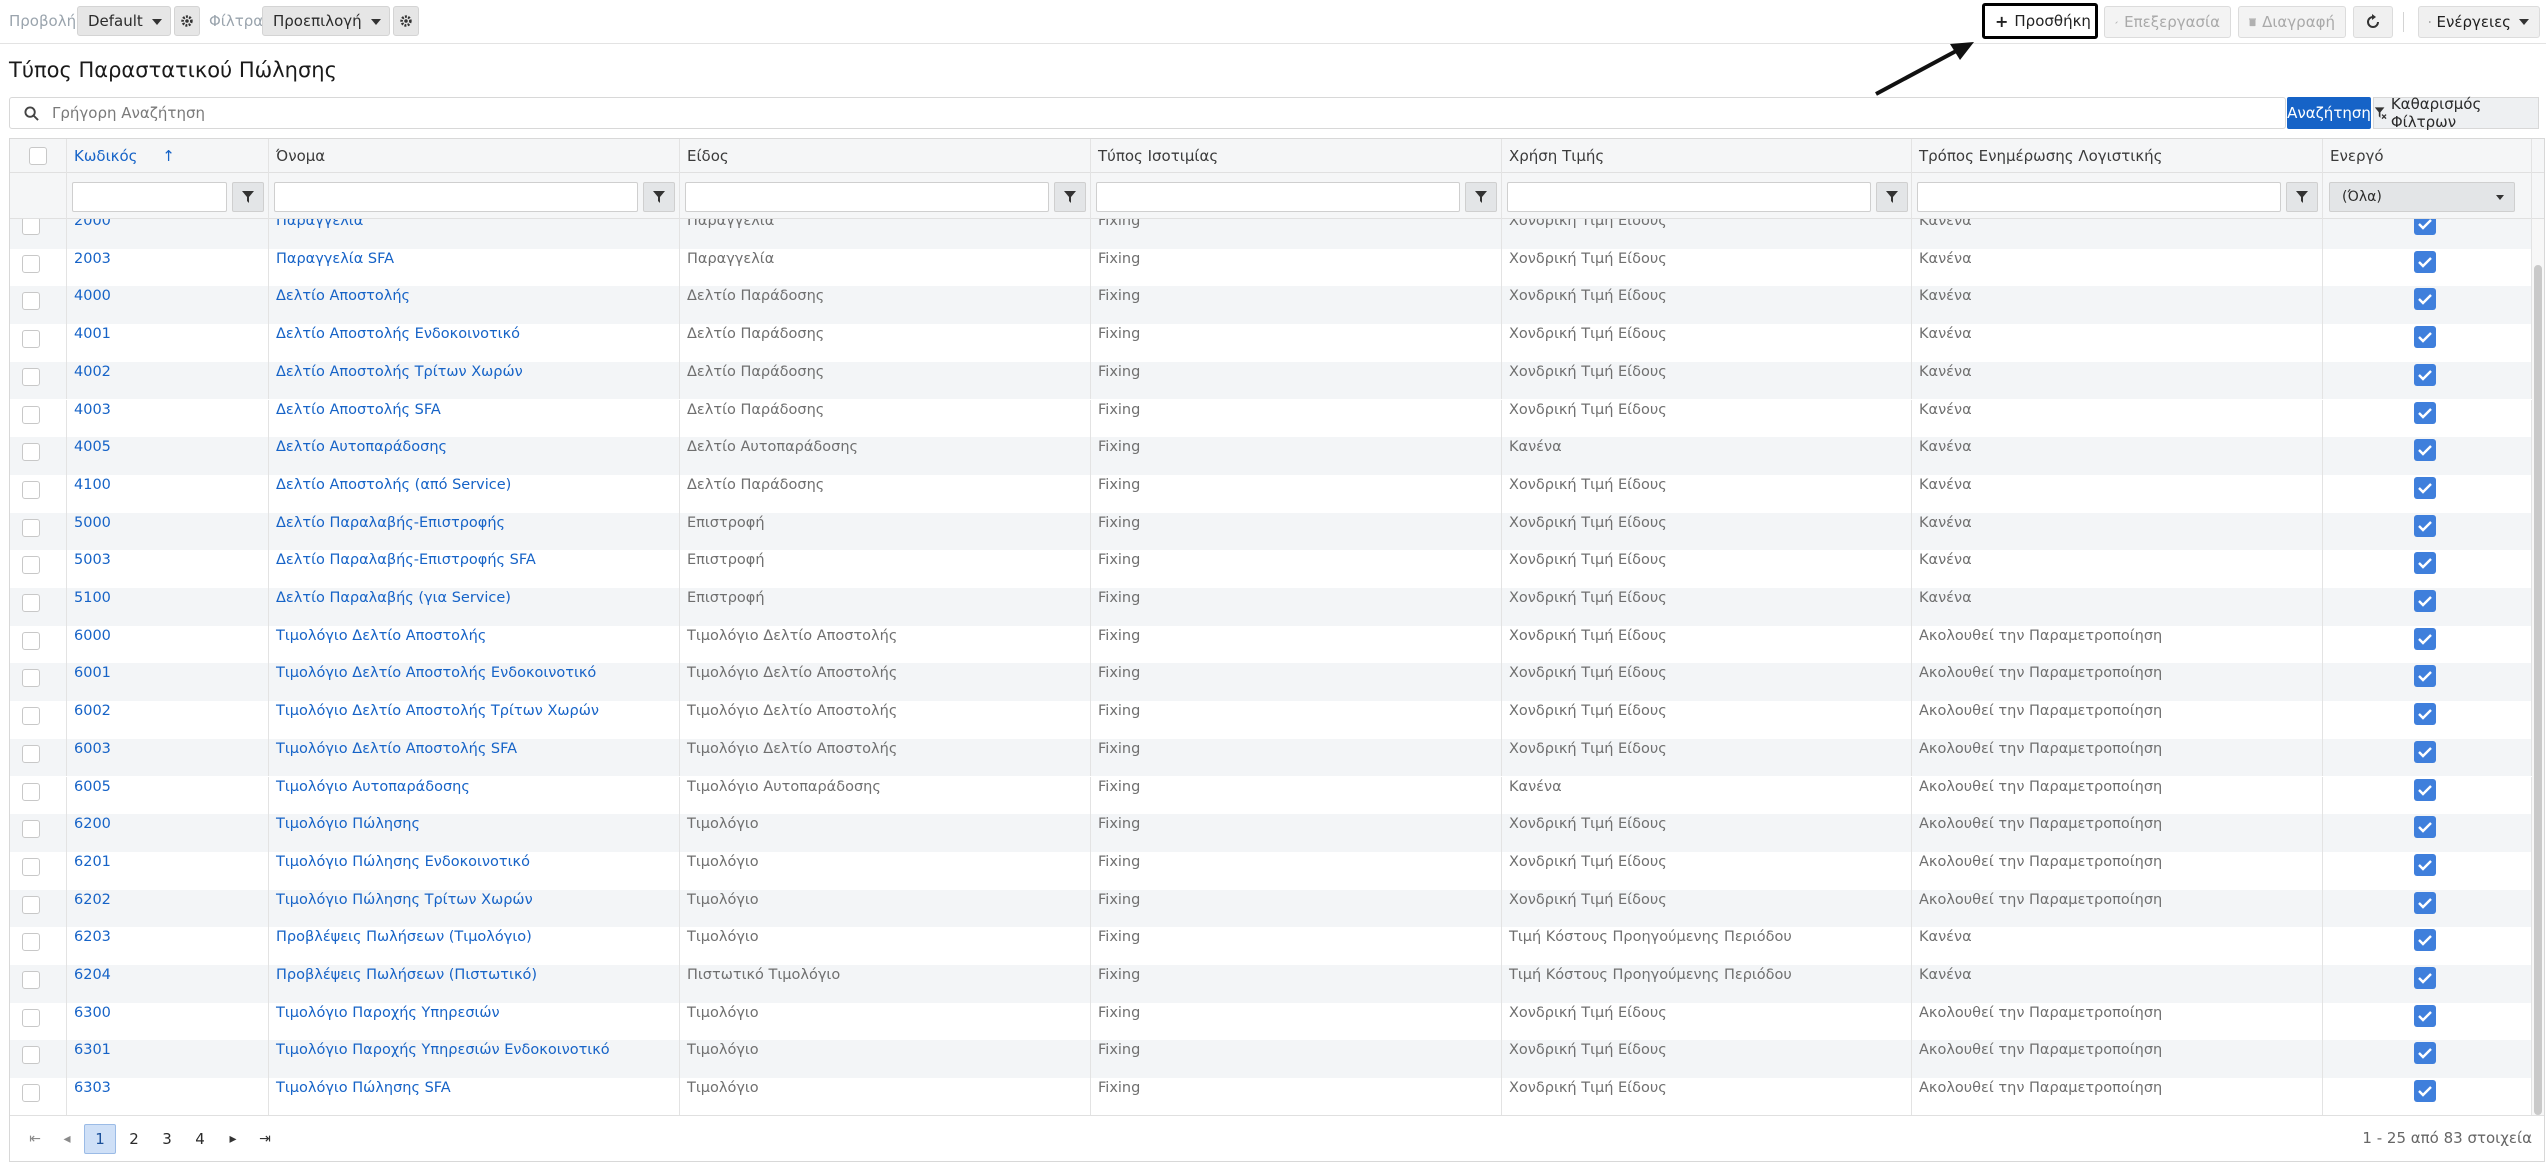 The height and width of the screenshot is (1166, 2546). What do you see at coordinates (474, 757) in the screenshot?
I see `cell-name: Τιμολόγιο Δελτίο Αποστολής SFA` at bounding box center [474, 757].